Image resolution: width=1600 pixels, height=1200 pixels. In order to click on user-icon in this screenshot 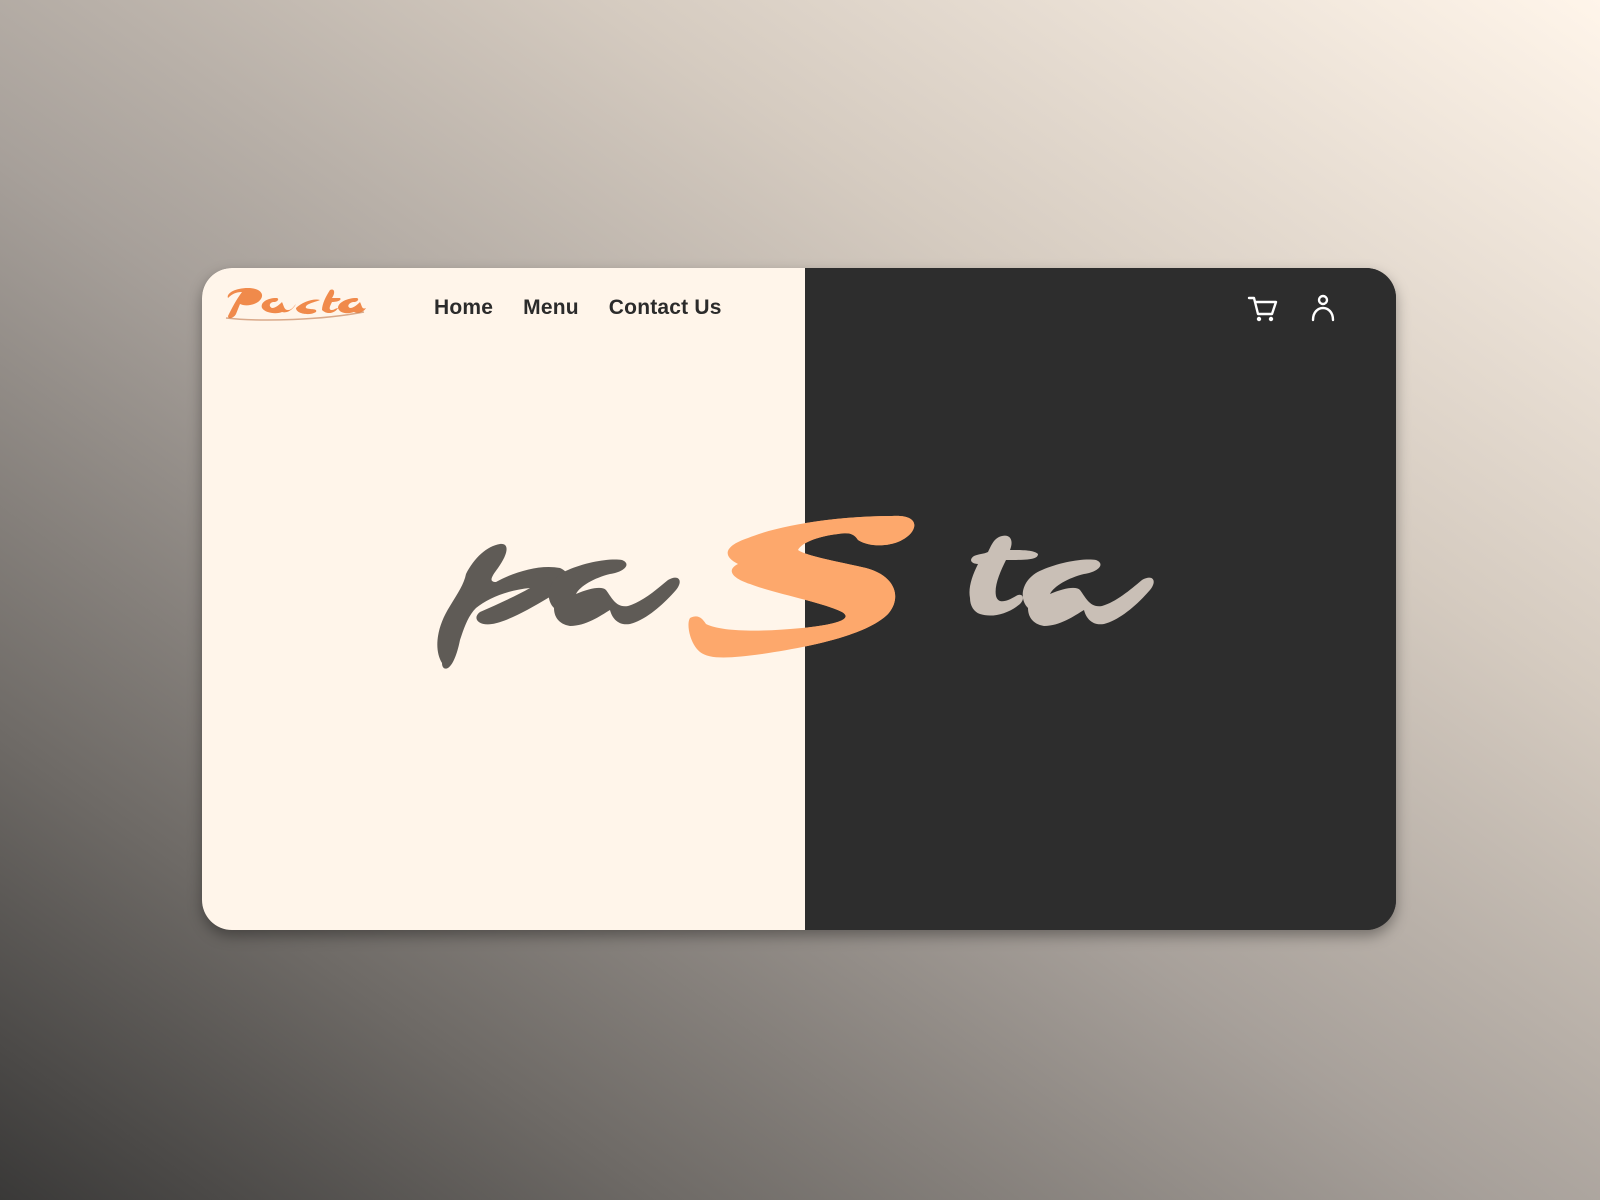, I will do `click(1323, 308)`.